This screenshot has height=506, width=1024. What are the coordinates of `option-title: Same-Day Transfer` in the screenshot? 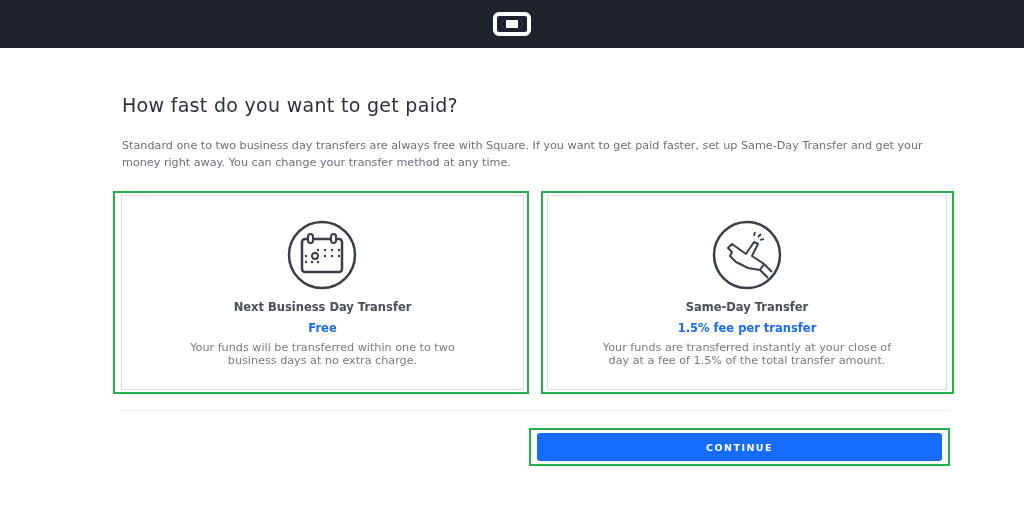 It's located at (747, 307).